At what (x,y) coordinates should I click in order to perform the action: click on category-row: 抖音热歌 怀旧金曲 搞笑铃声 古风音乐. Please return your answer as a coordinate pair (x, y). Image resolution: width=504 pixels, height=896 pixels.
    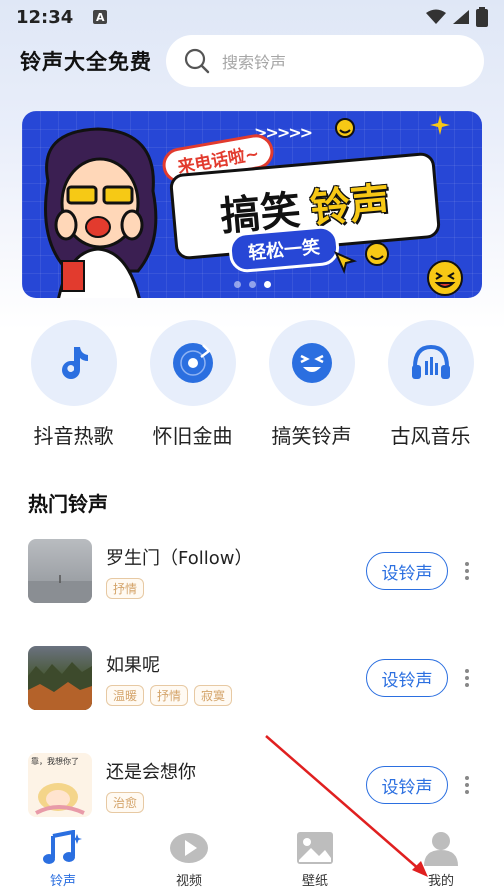
    Looking at the image, I should click on (252, 385).